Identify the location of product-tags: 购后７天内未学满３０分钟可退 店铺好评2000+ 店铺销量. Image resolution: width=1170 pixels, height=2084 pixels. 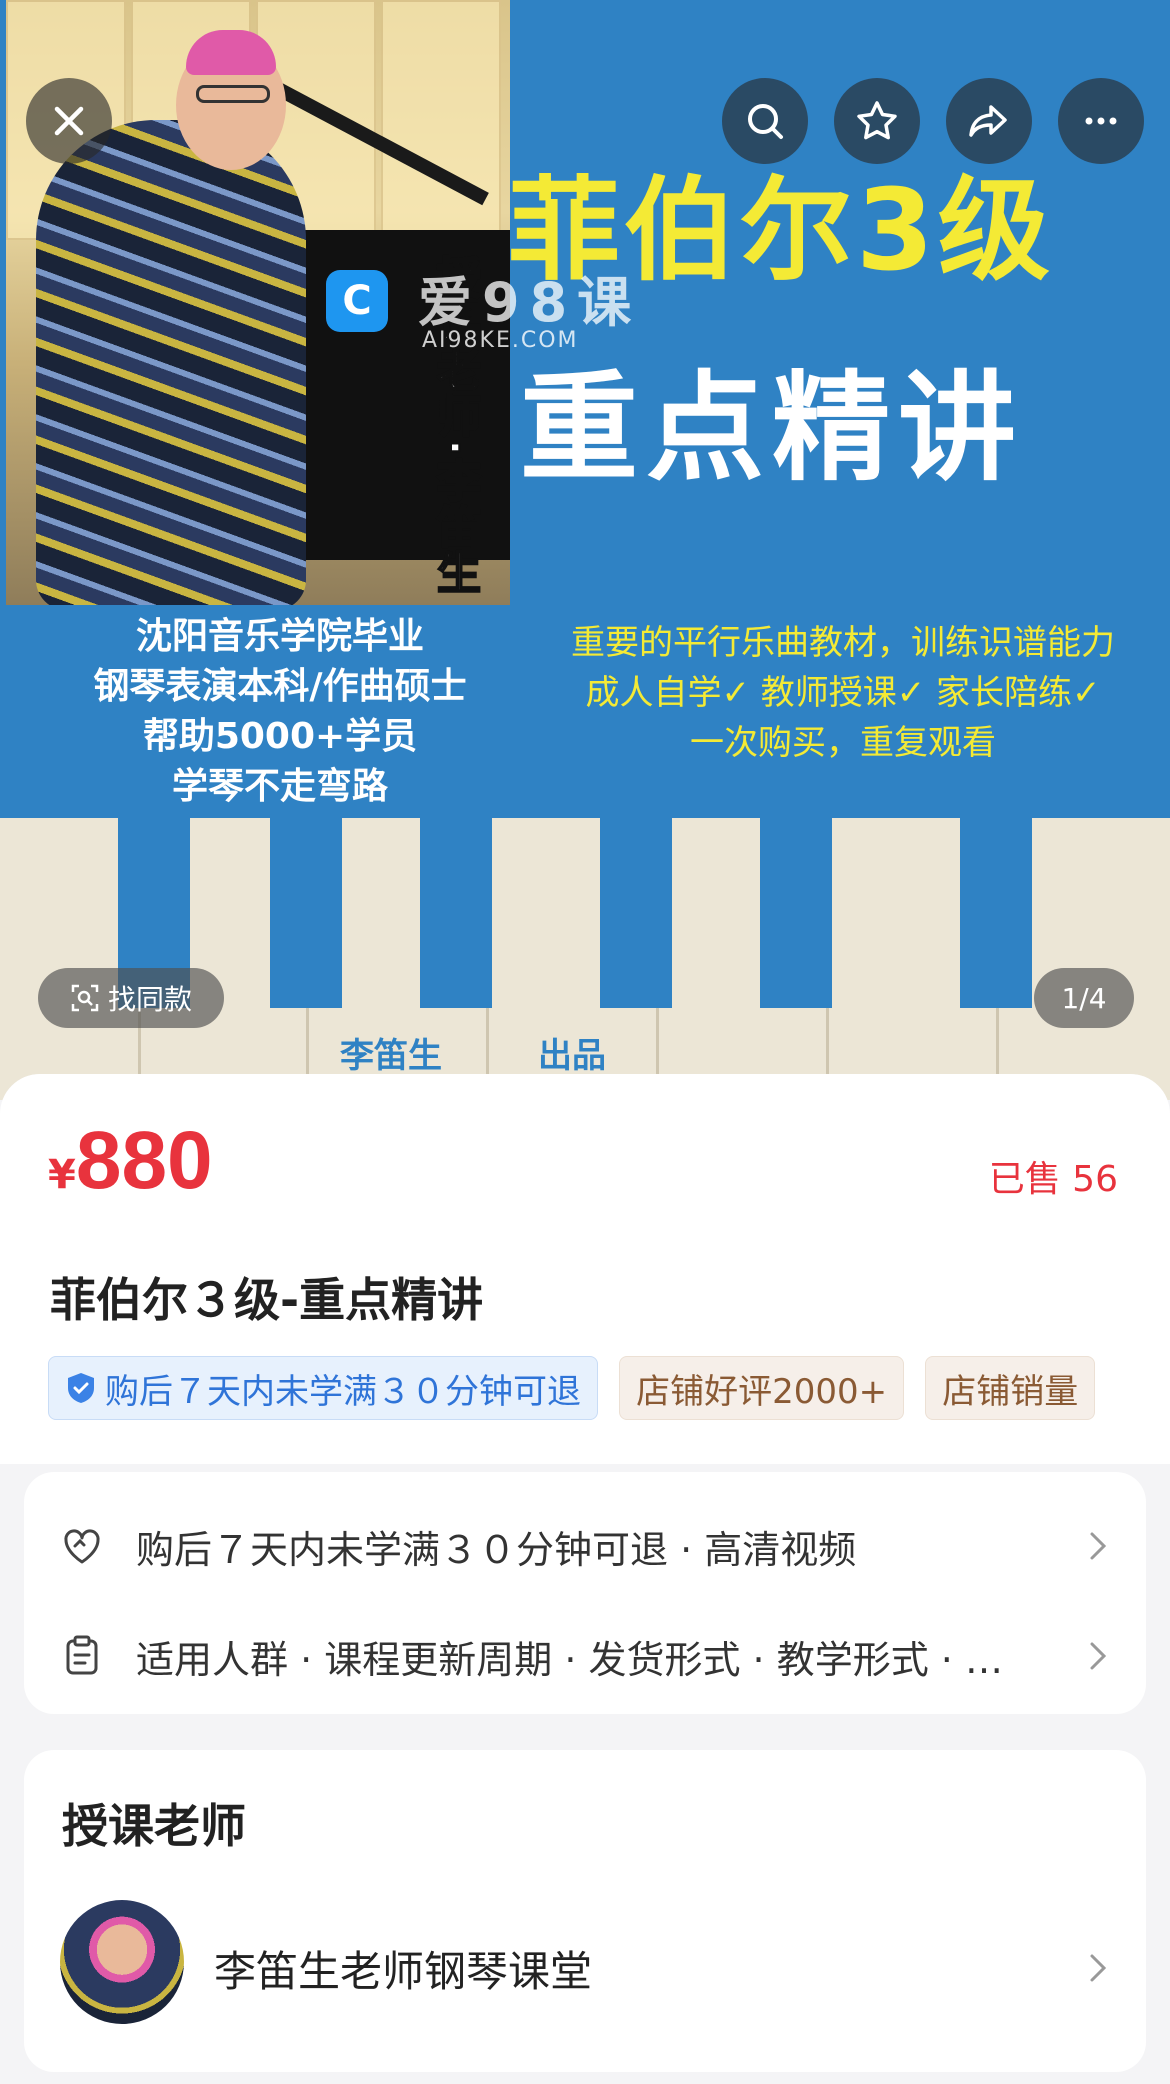
(585, 1389).